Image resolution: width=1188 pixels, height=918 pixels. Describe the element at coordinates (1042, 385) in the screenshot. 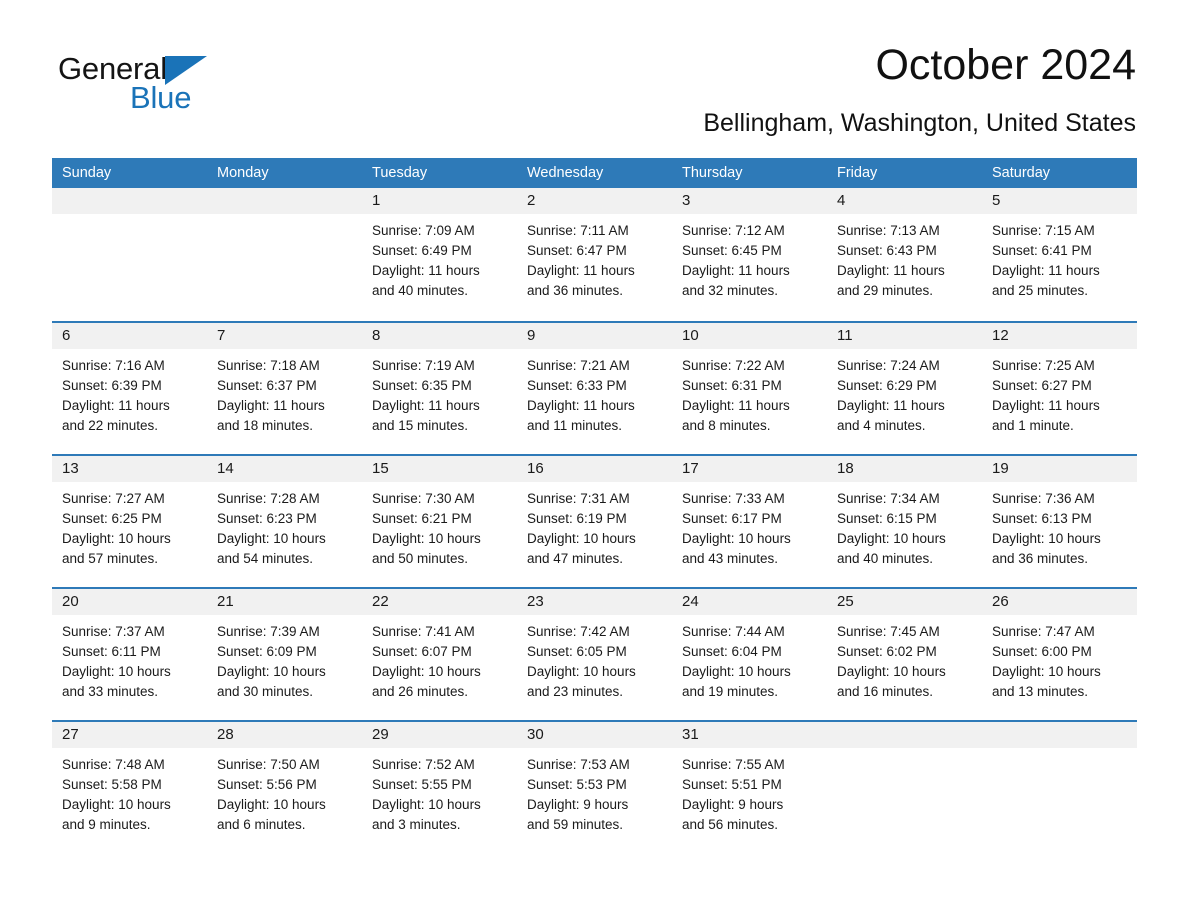

I see `sunset-time: Sunset: 6:27 PM` at that location.